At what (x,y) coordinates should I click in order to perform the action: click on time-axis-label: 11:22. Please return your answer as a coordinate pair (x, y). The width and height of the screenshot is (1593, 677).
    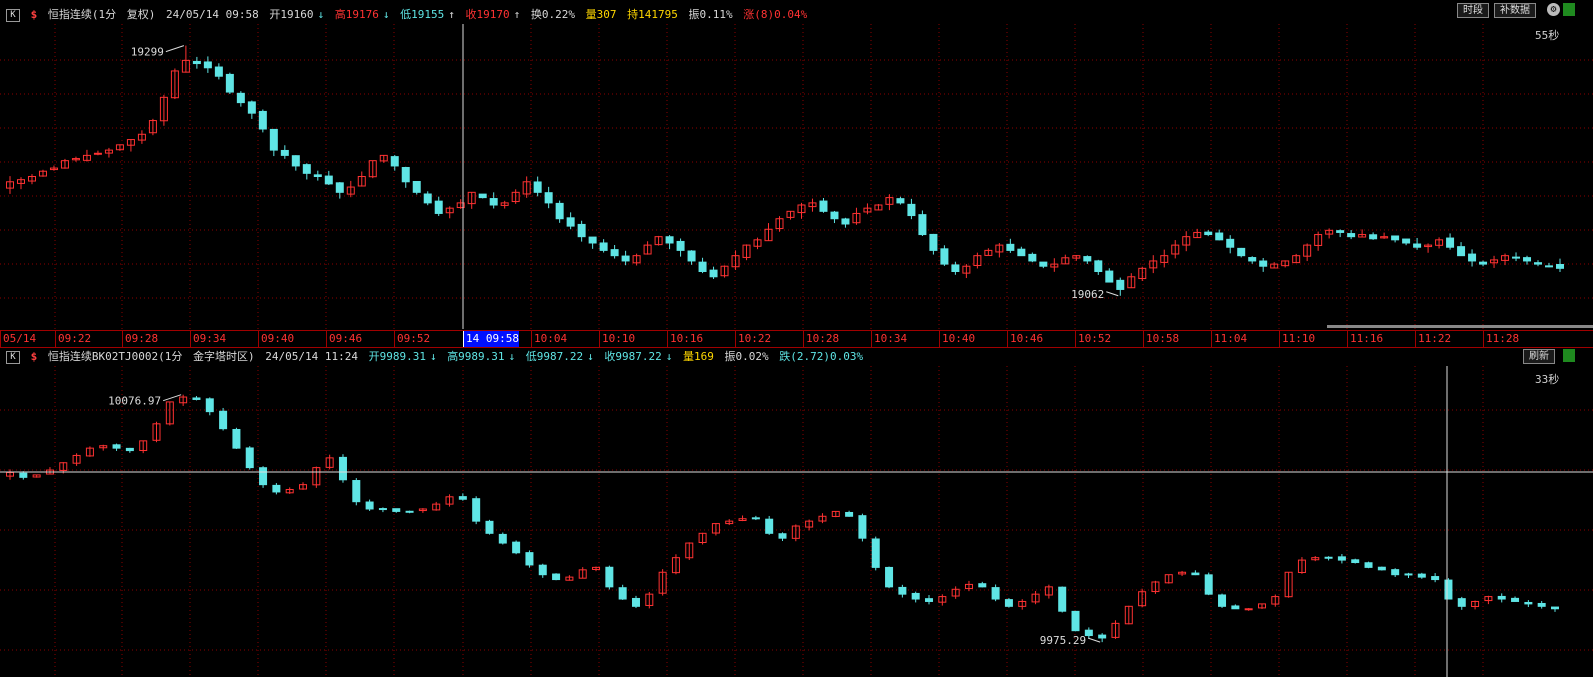
    Looking at the image, I should click on (1433, 339).